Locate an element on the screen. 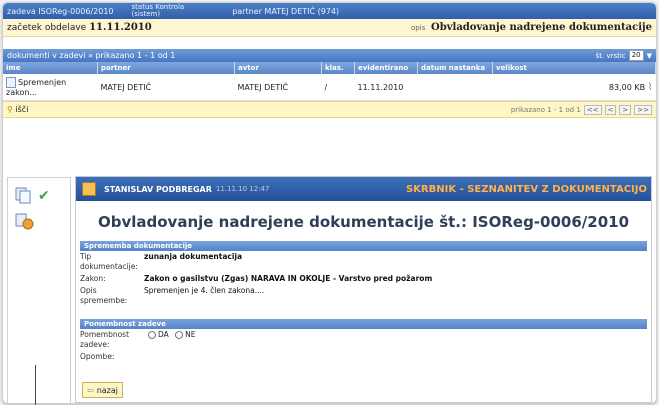  pager: prikazano 1 - 1 od 1 << < > >> is located at coordinates (581, 109).